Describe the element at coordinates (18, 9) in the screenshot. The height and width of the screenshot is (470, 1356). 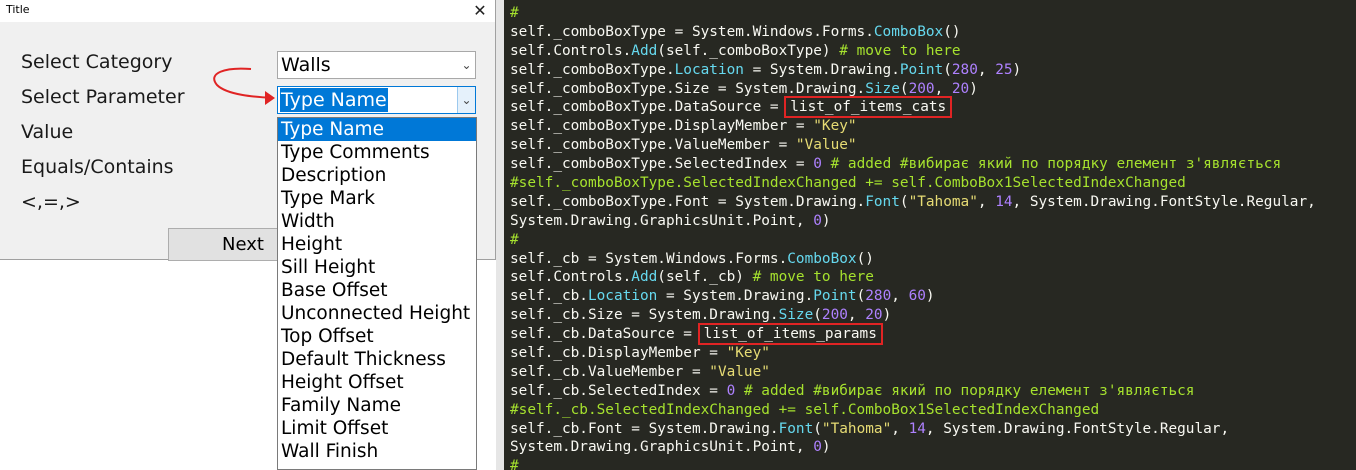
I see `window-title: Title` at that location.